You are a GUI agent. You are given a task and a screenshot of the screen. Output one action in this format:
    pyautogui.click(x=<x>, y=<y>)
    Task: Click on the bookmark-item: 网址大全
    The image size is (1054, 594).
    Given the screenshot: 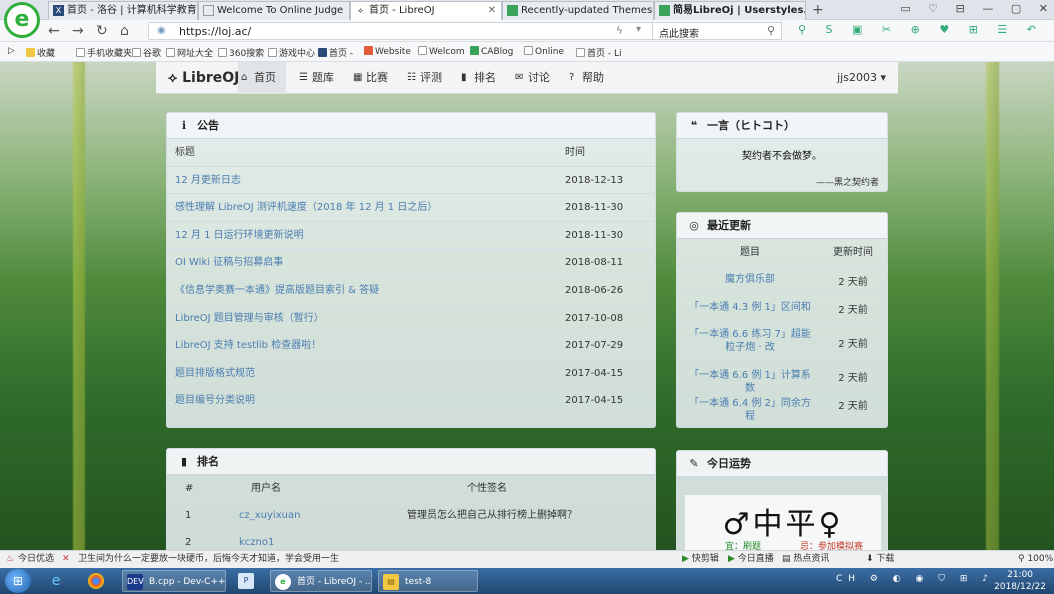 What is the action you would take?
    pyautogui.click(x=189, y=52)
    